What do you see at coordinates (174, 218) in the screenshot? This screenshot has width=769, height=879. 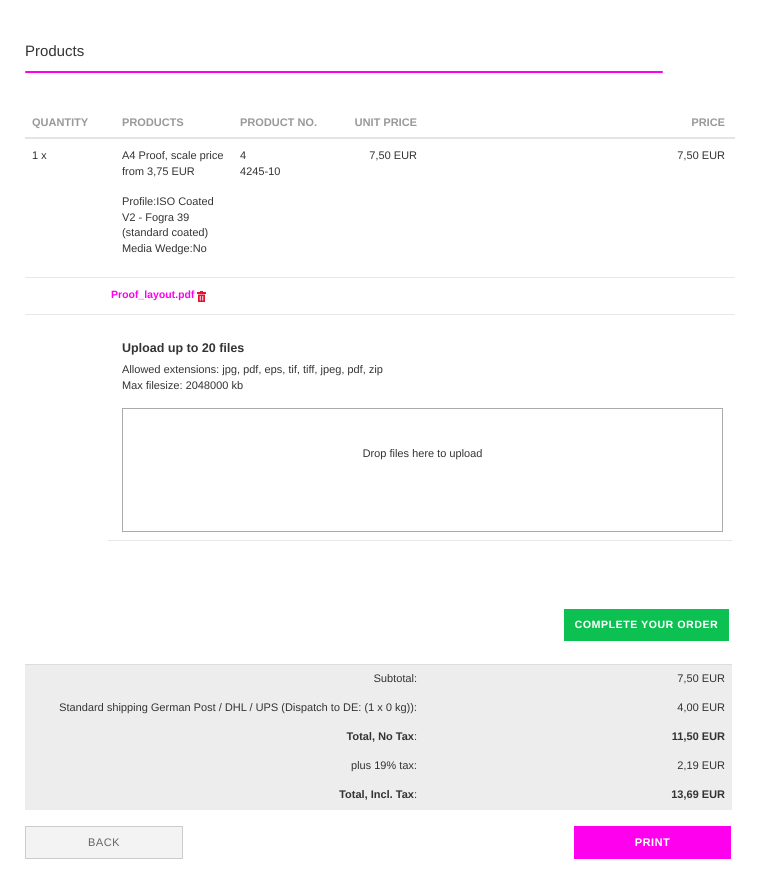 I see `product-option: Profile:ISO Coated V2 - Fogra 39 (standard coated)` at bounding box center [174, 218].